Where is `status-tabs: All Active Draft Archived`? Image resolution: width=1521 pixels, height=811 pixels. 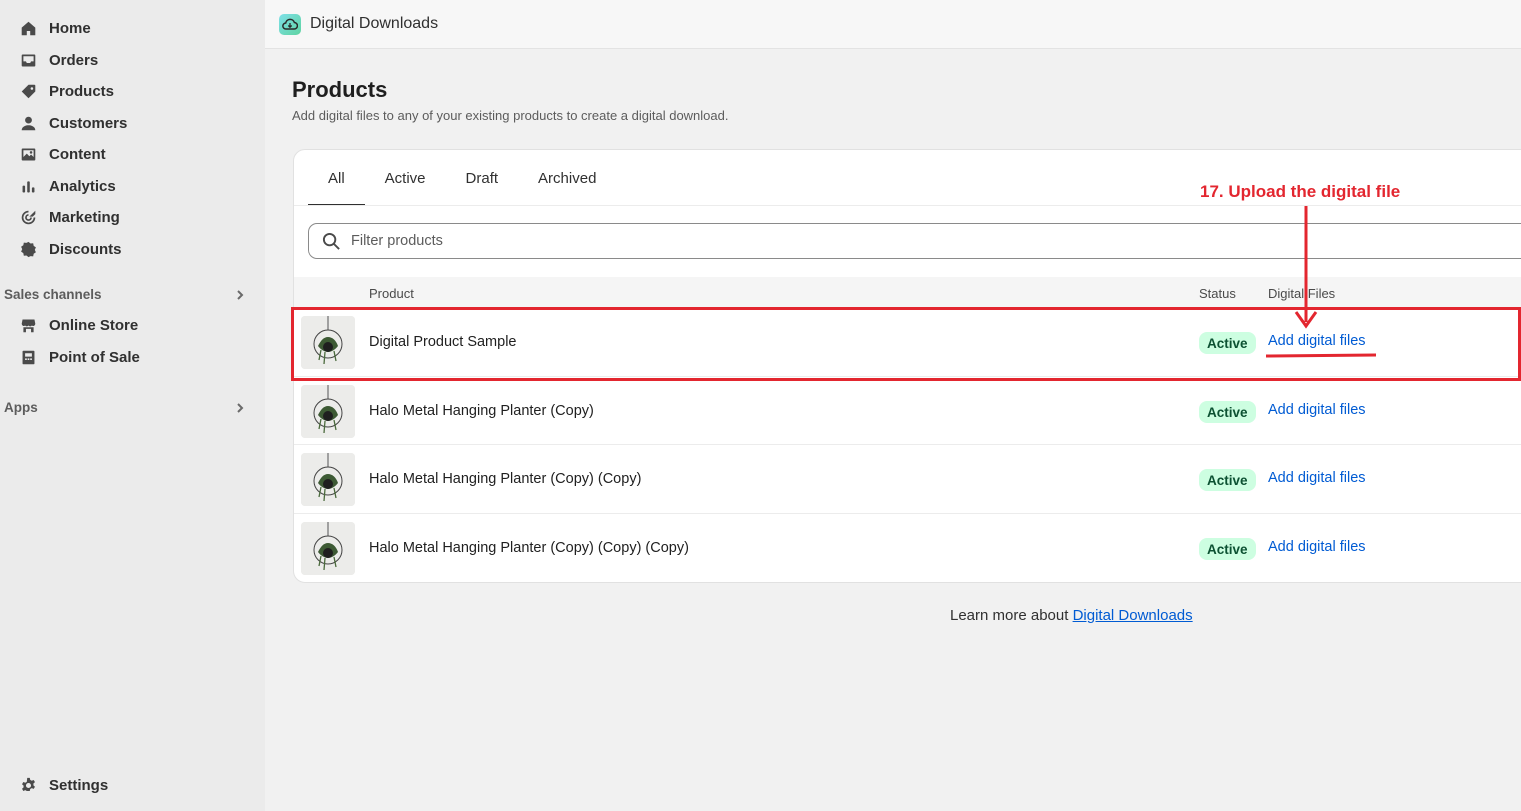 status-tabs: All Active Draft Archived is located at coordinates (462, 178).